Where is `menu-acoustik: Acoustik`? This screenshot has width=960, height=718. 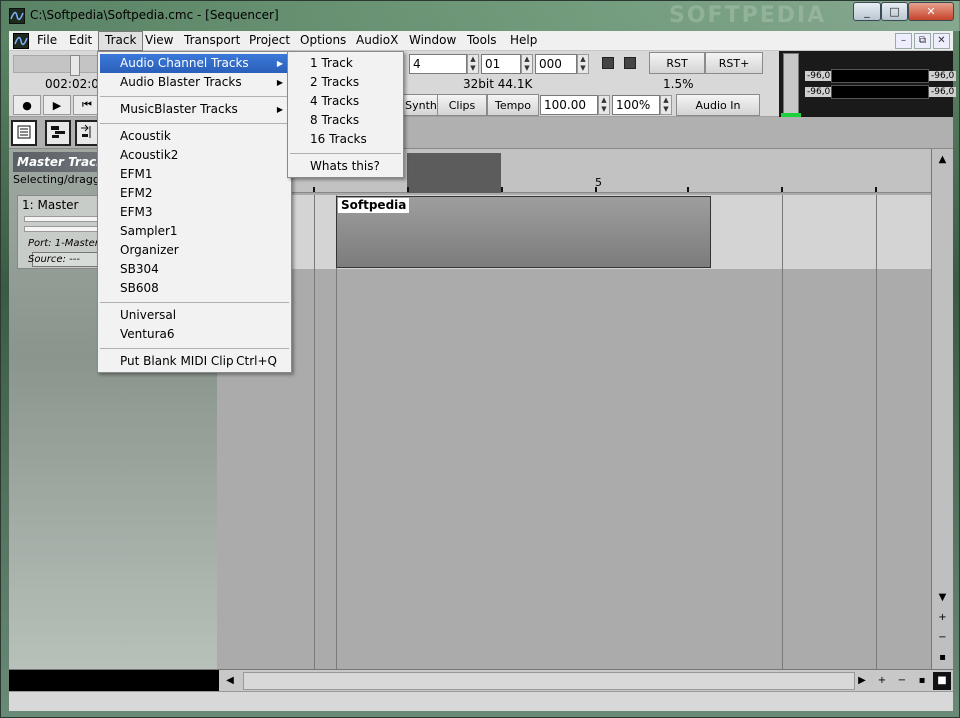
menu-acoustik: Acoustik is located at coordinates (194, 136).